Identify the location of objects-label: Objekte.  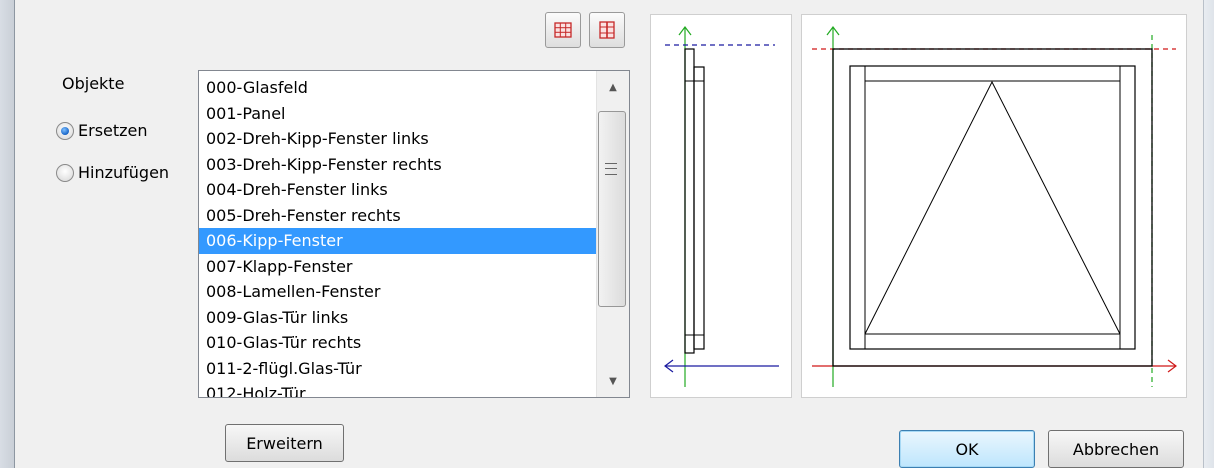
(93, 83).